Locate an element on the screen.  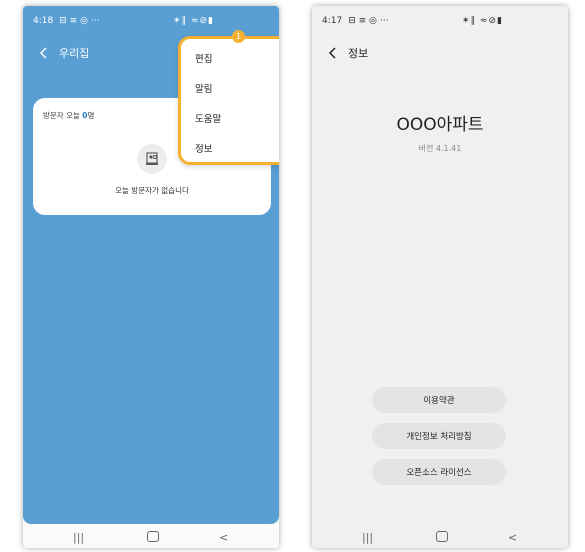
visitor-icon-circle is located at coordinates (152, 159).